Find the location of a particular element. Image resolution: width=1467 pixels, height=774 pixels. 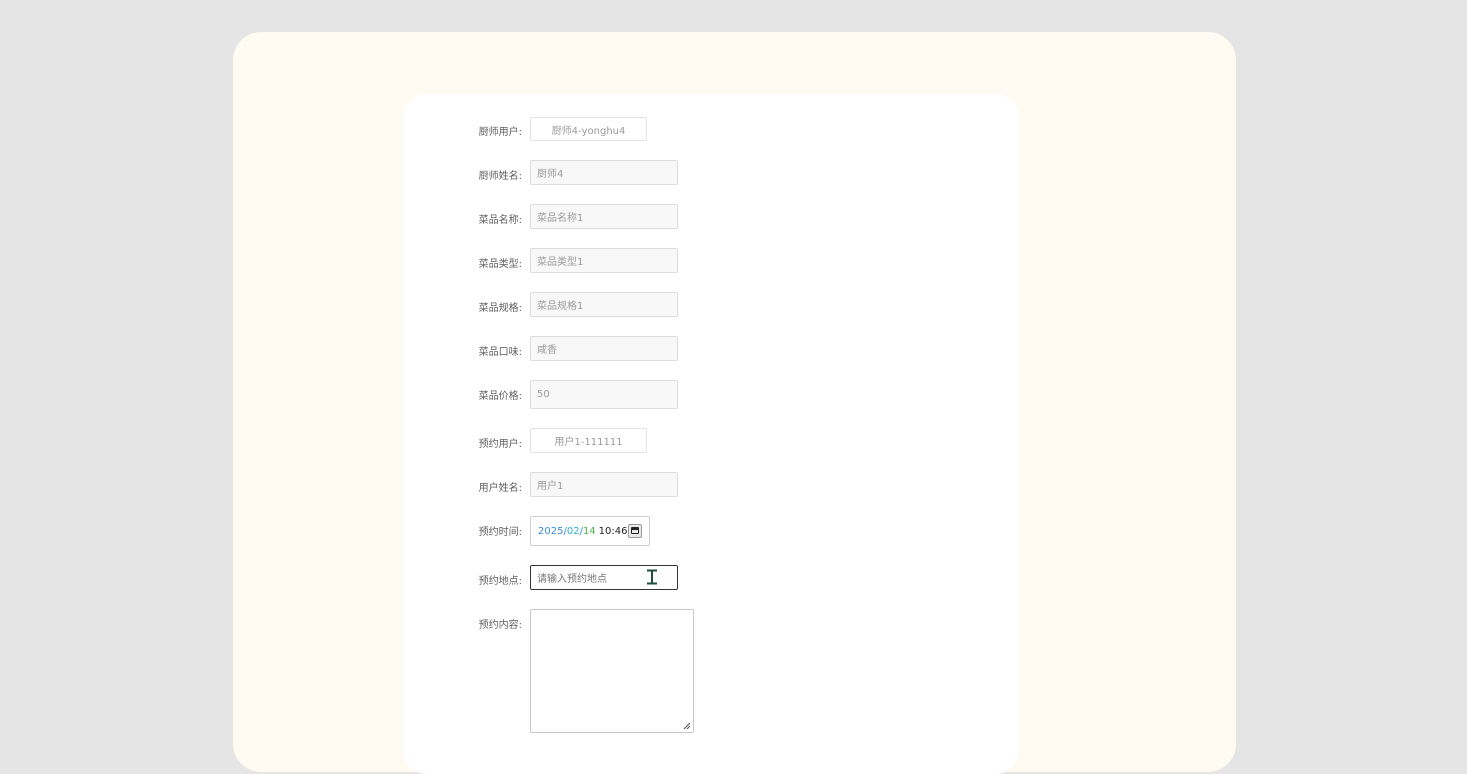

booking-content-label: 预约内容: is located at coordinates (500, 625).